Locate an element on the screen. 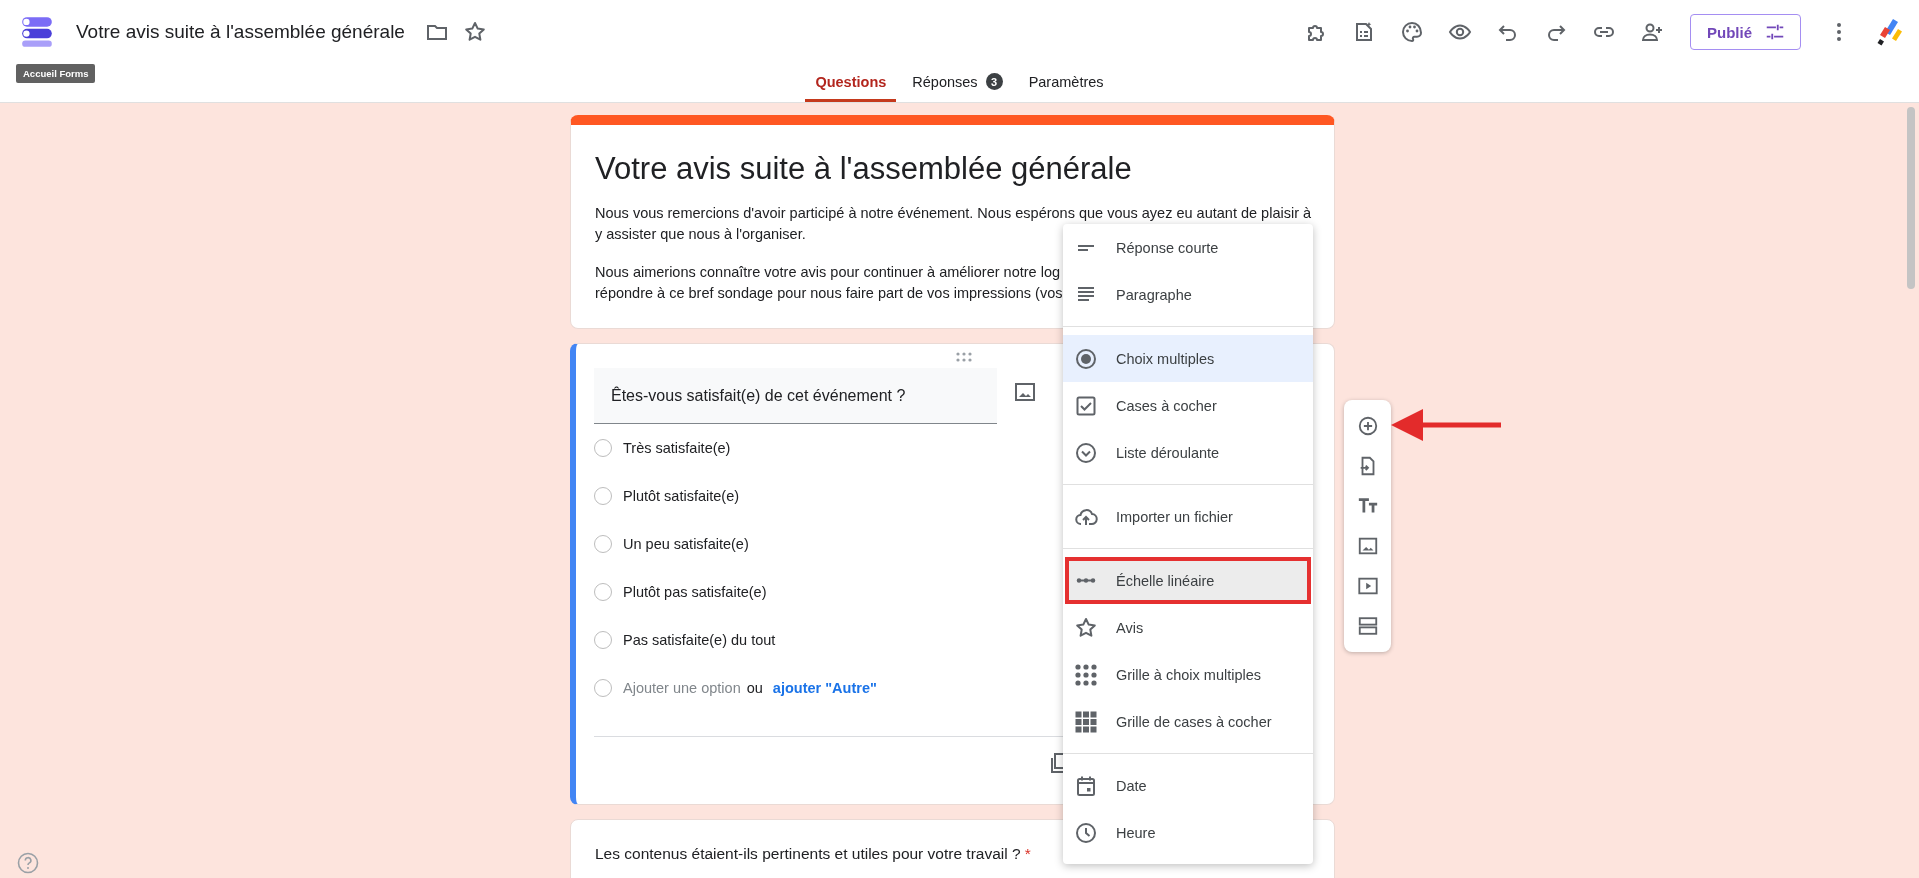 This screenshot has height=878, width=1919. drag-handle-icon is located at coordinates (964, 357).